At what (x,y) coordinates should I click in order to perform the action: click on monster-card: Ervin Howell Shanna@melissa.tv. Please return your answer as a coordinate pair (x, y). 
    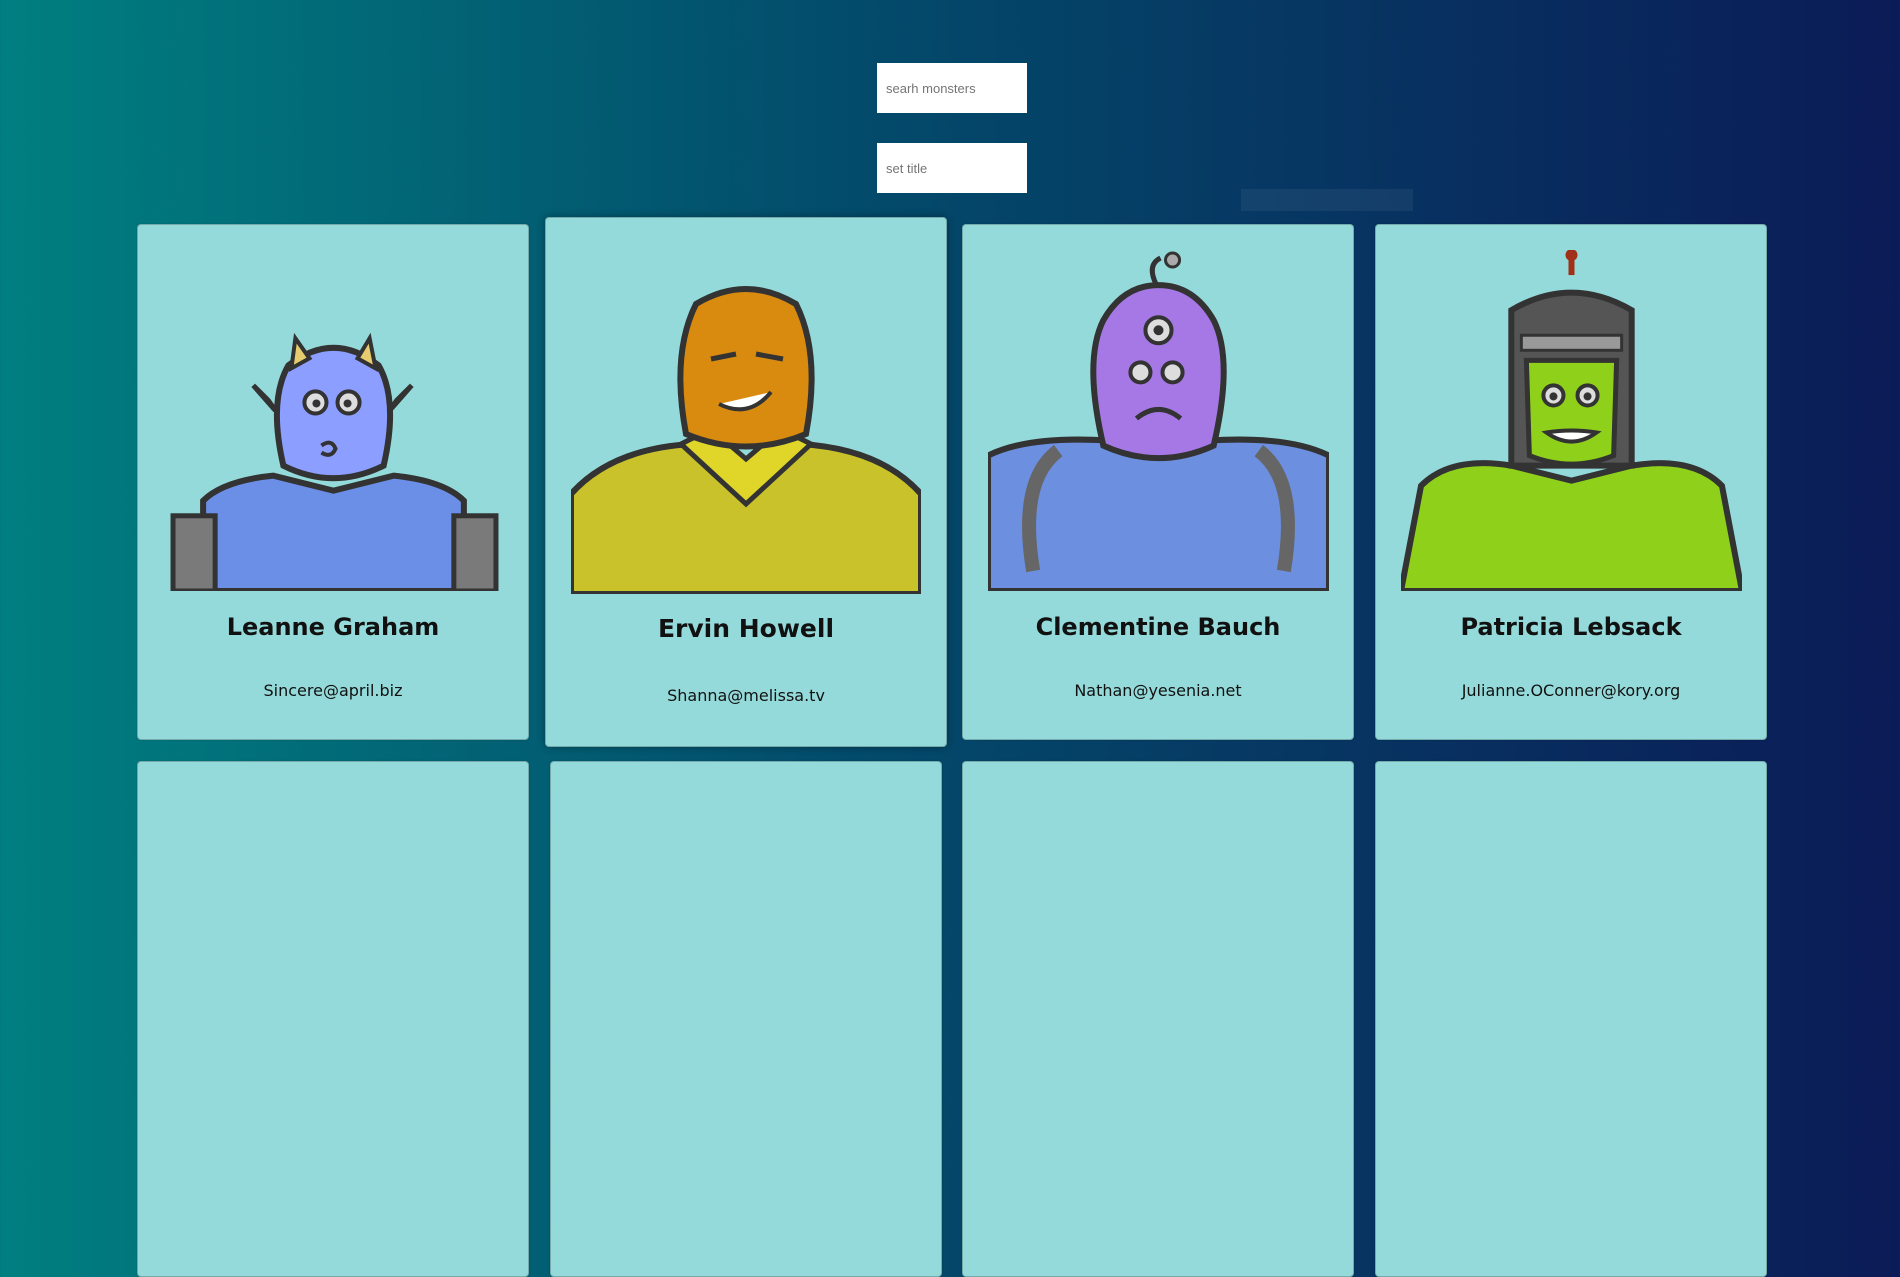
    Looking at the image, I should click on (746, 482).